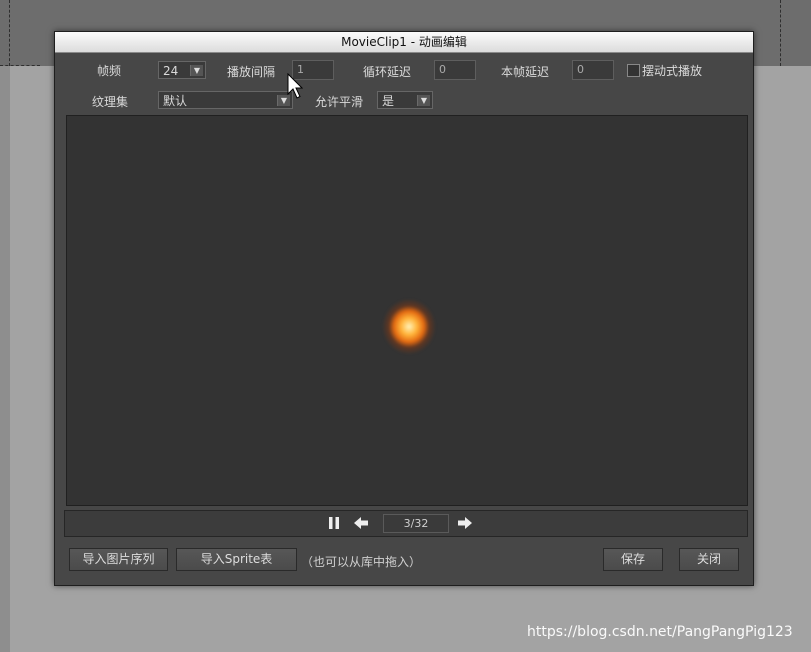 Image resolution: width=811 pixels, height=652 pixels. What do you see at coordinates (236, 559) in the screenshot?
I see `import-sprite-button: 导入Sprite表` at bounding box center [236, 559].